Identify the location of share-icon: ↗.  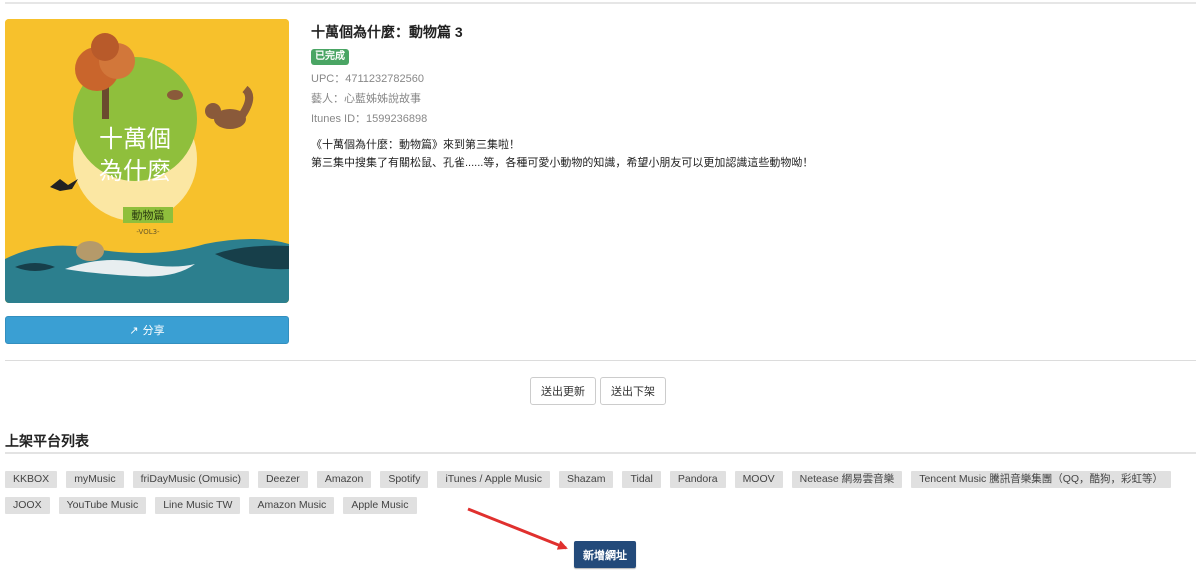
(134, 330).